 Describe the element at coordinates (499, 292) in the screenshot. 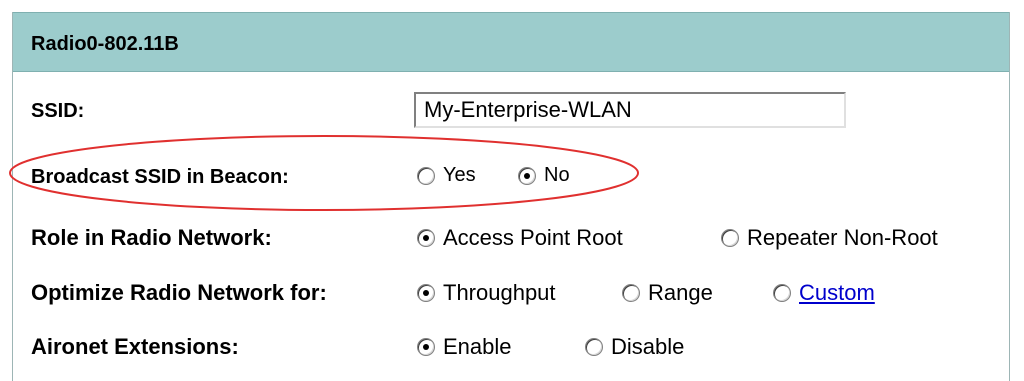

I see `optimize-throughput-label: Throughput` at that location.